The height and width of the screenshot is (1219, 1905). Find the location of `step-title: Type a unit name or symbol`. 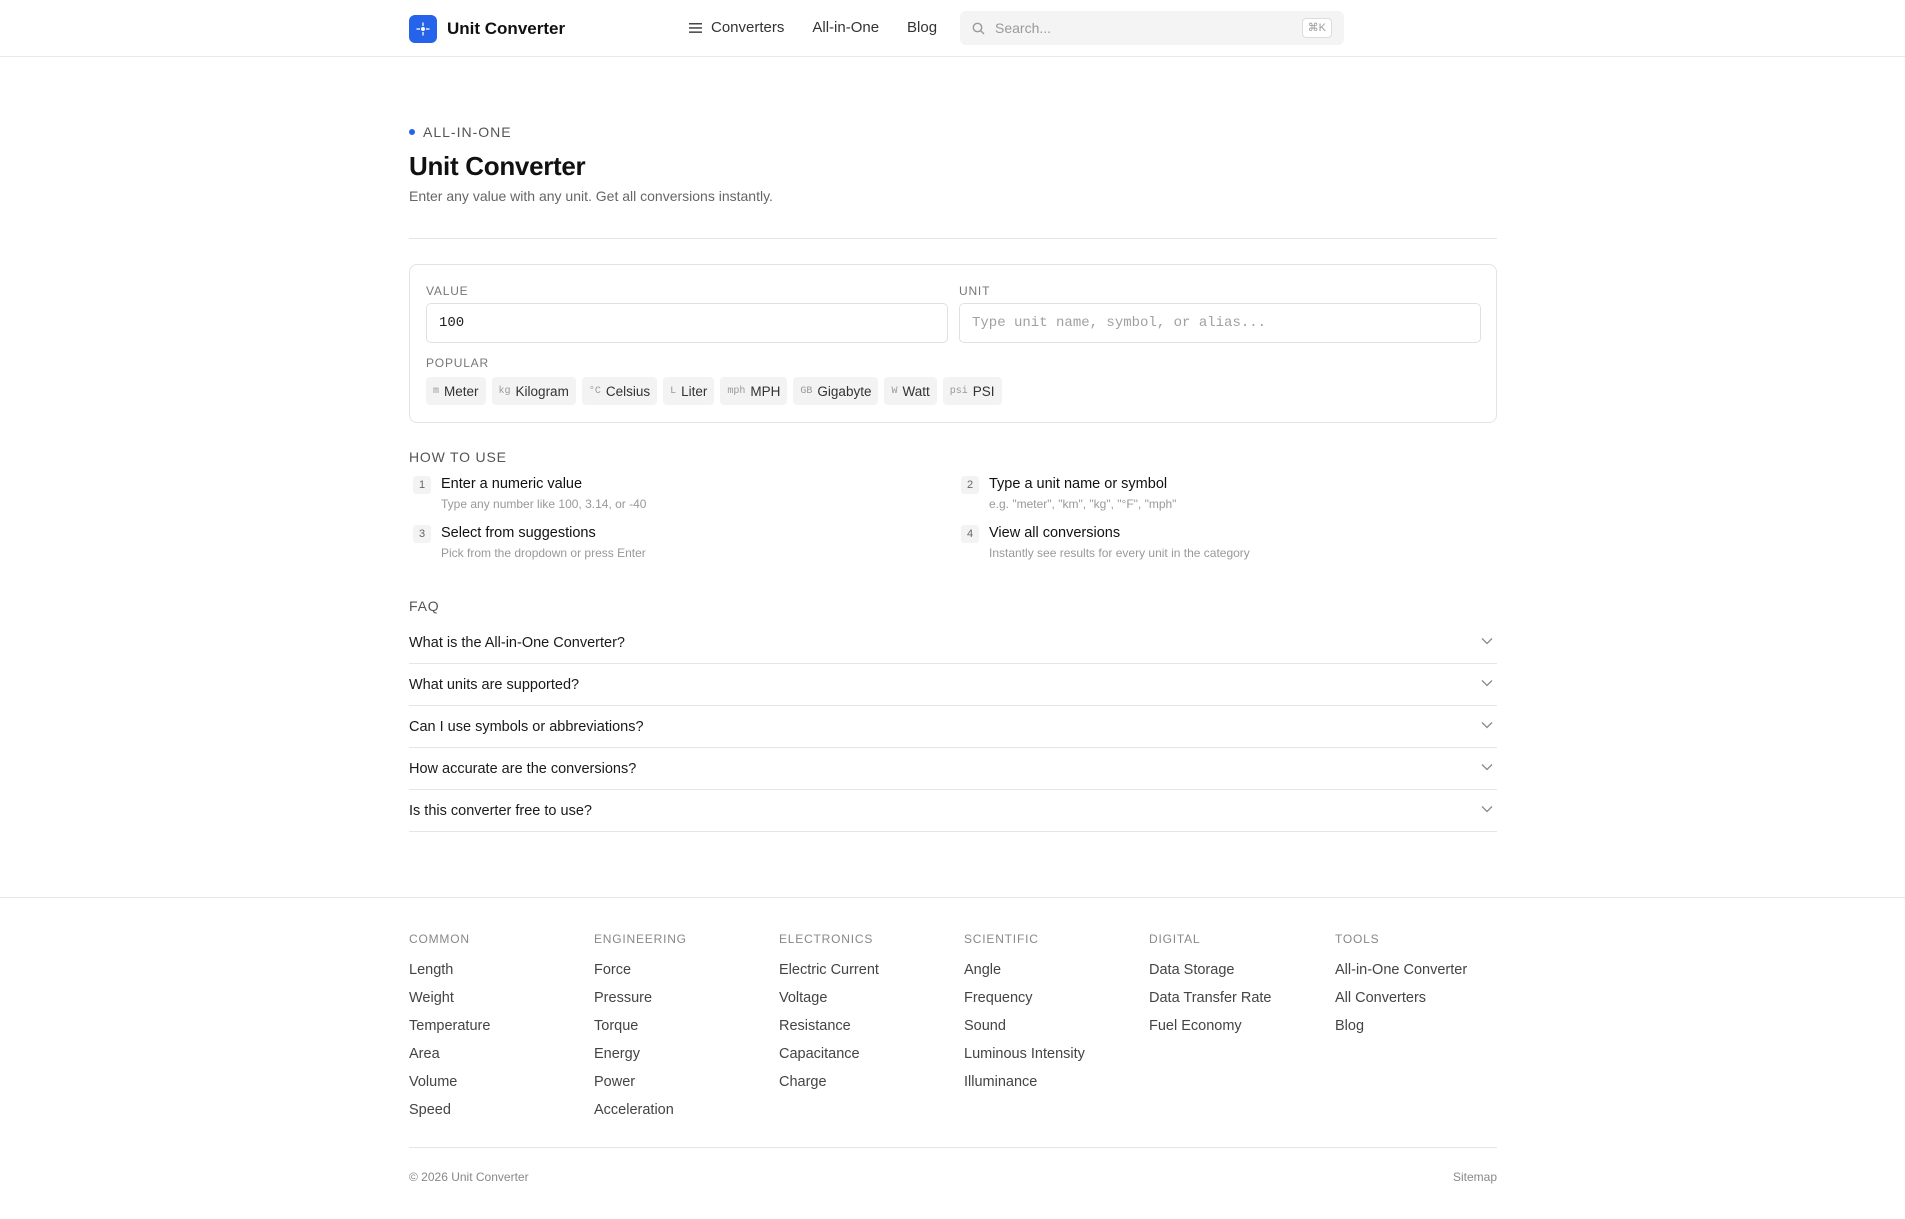

step-title: Type a unit name or symbol is located at coordinates (1078, 484).